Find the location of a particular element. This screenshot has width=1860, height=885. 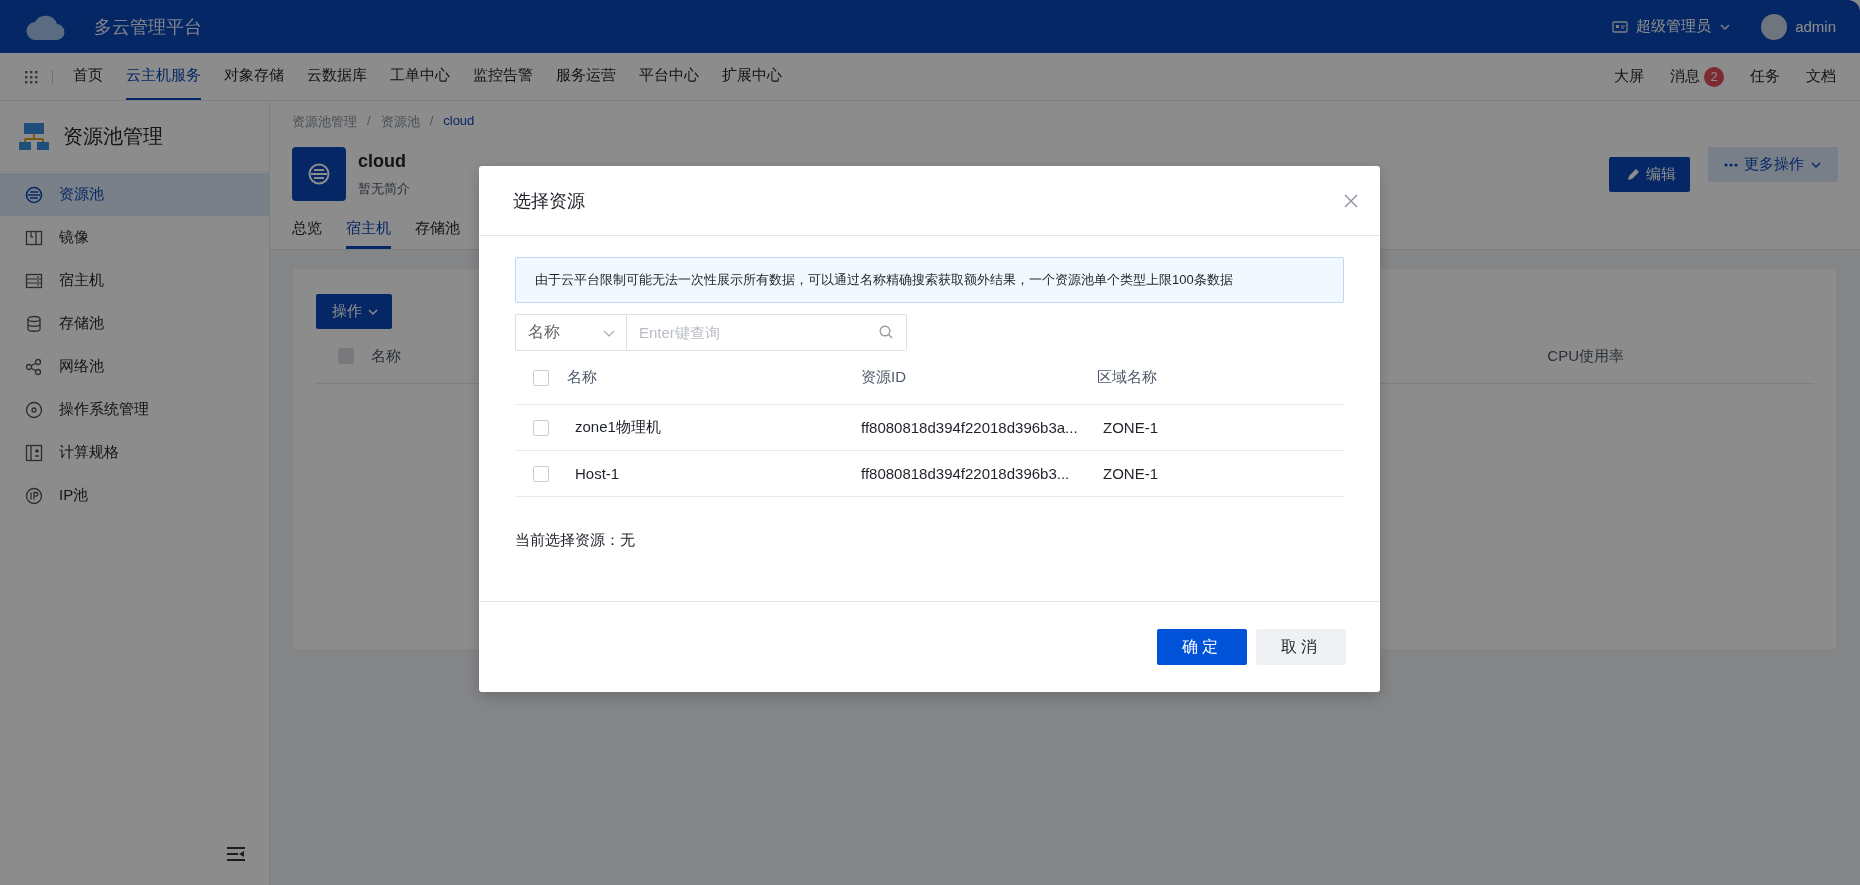

collapse-menu-icon is located at coordinates (236, 854).